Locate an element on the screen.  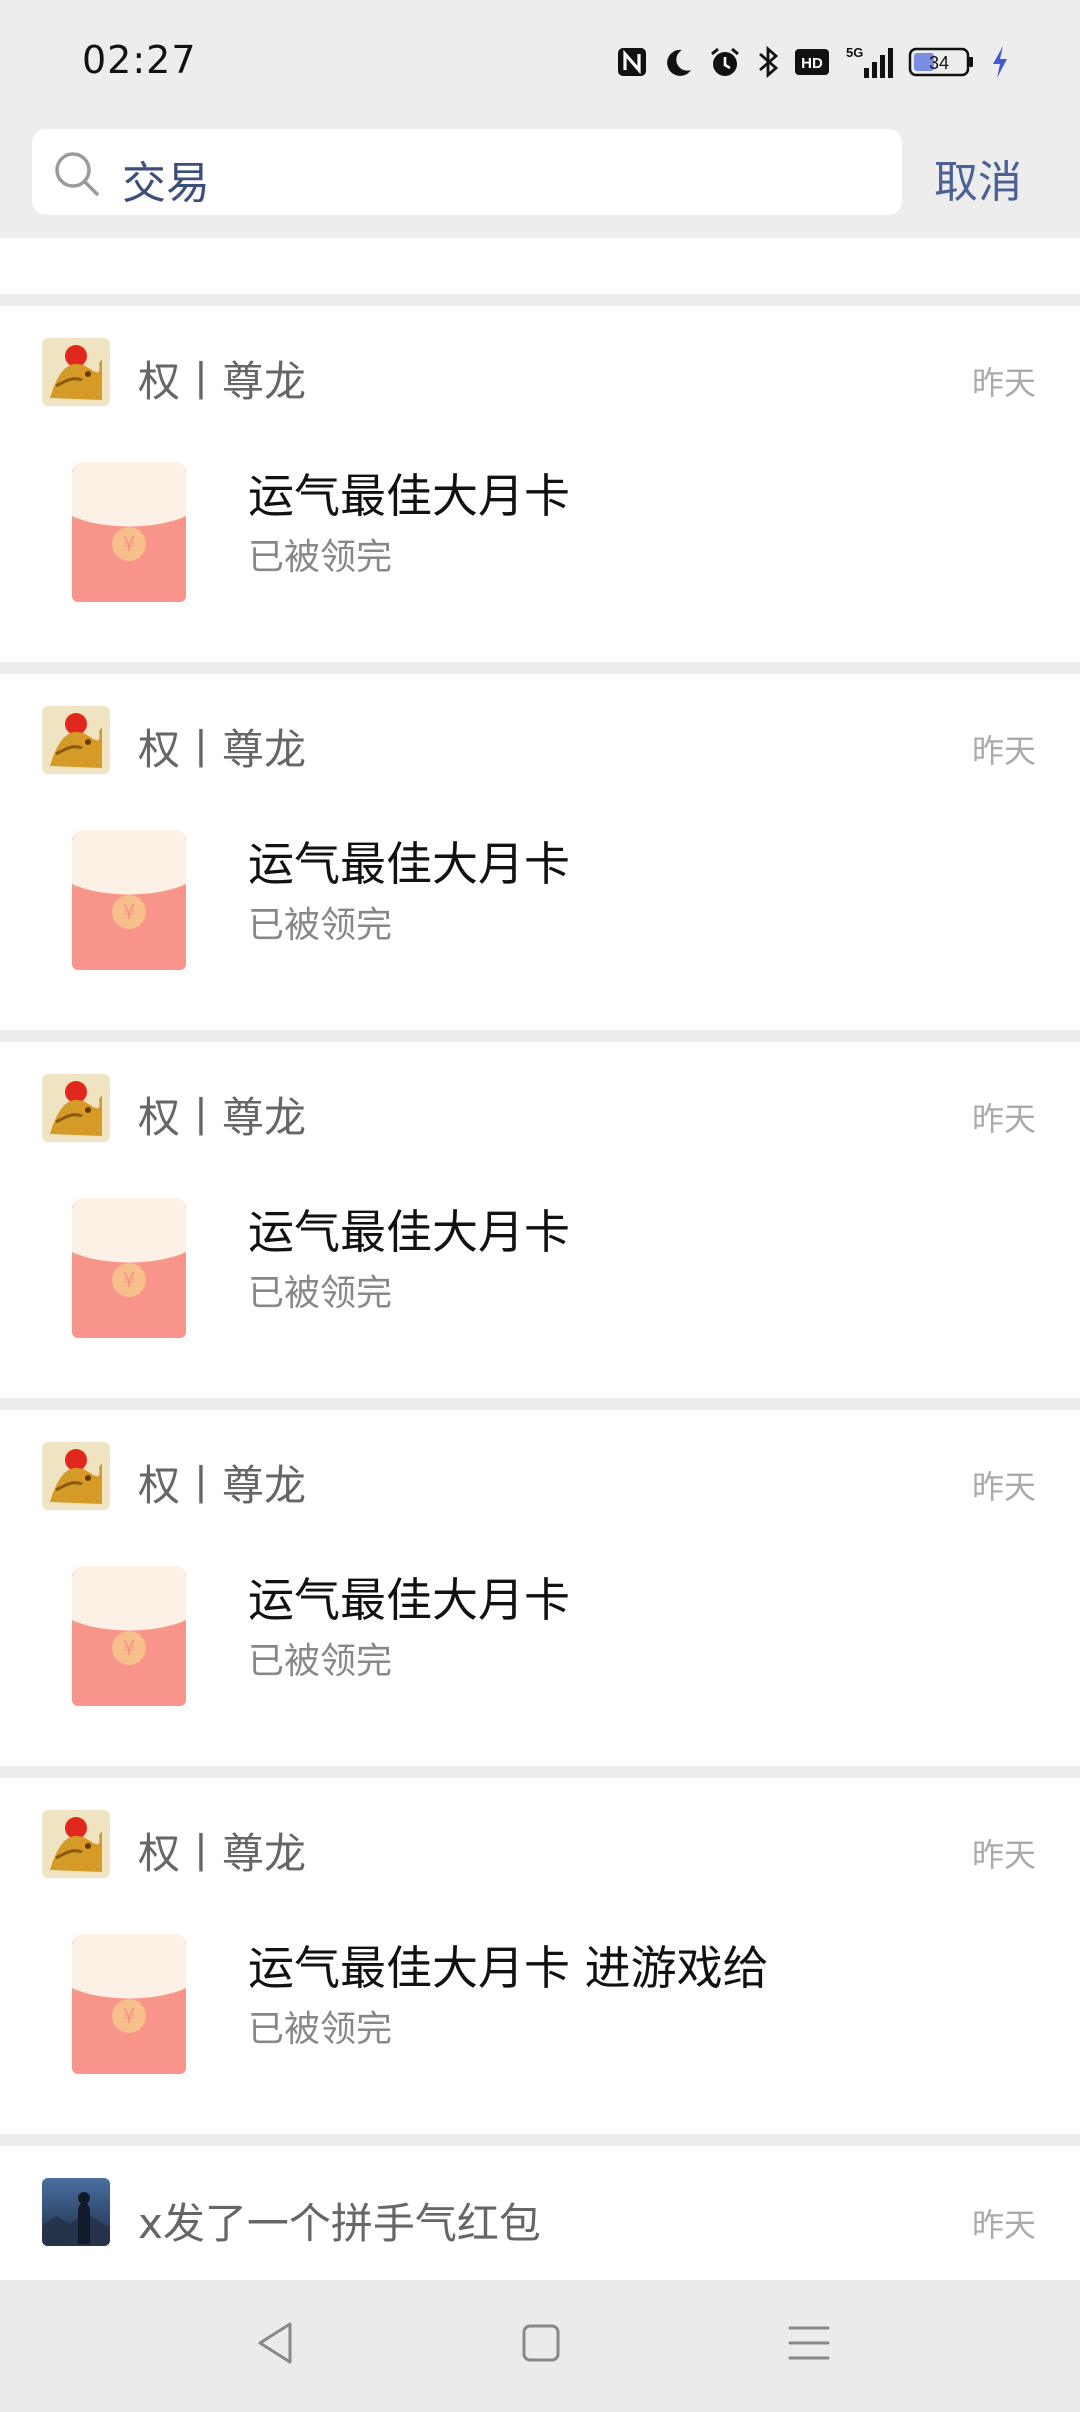
hd-icon: HD is located at coordinates (812, 62).